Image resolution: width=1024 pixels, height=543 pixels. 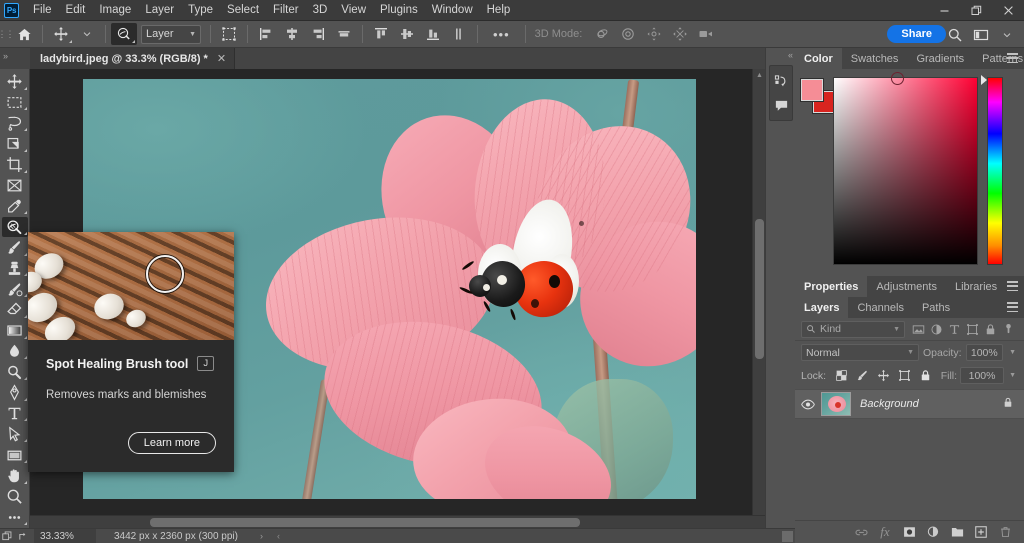 What do you see at coordinates (65, 535) in the screenshot?
I see `zoom-level-field: 33.33%` at bounding box center [65, 535].